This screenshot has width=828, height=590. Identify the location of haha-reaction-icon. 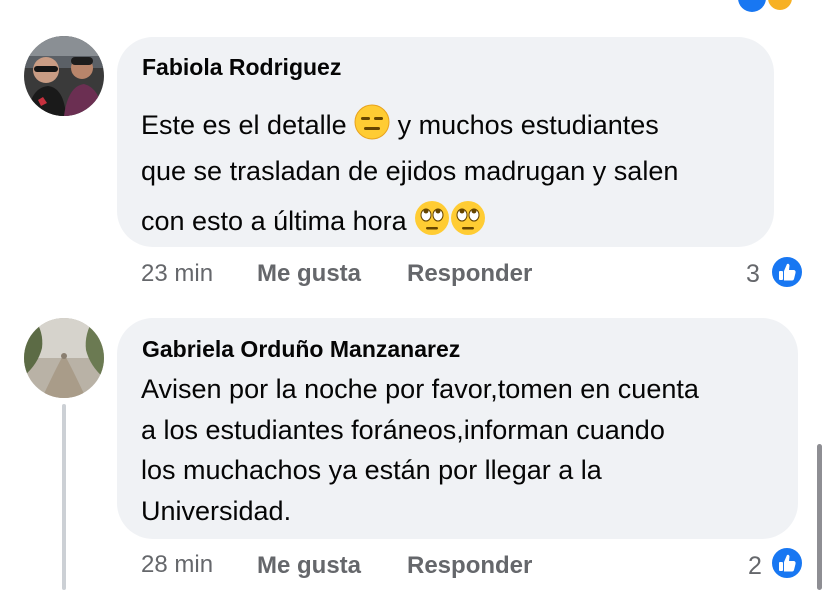
(780, 6).